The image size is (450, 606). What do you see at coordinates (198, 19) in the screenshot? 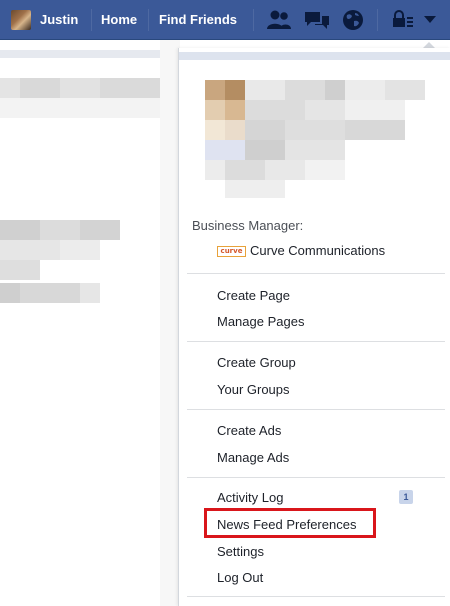
I see `find-friends-link: Find Friends` at bounding box center [198, 19].